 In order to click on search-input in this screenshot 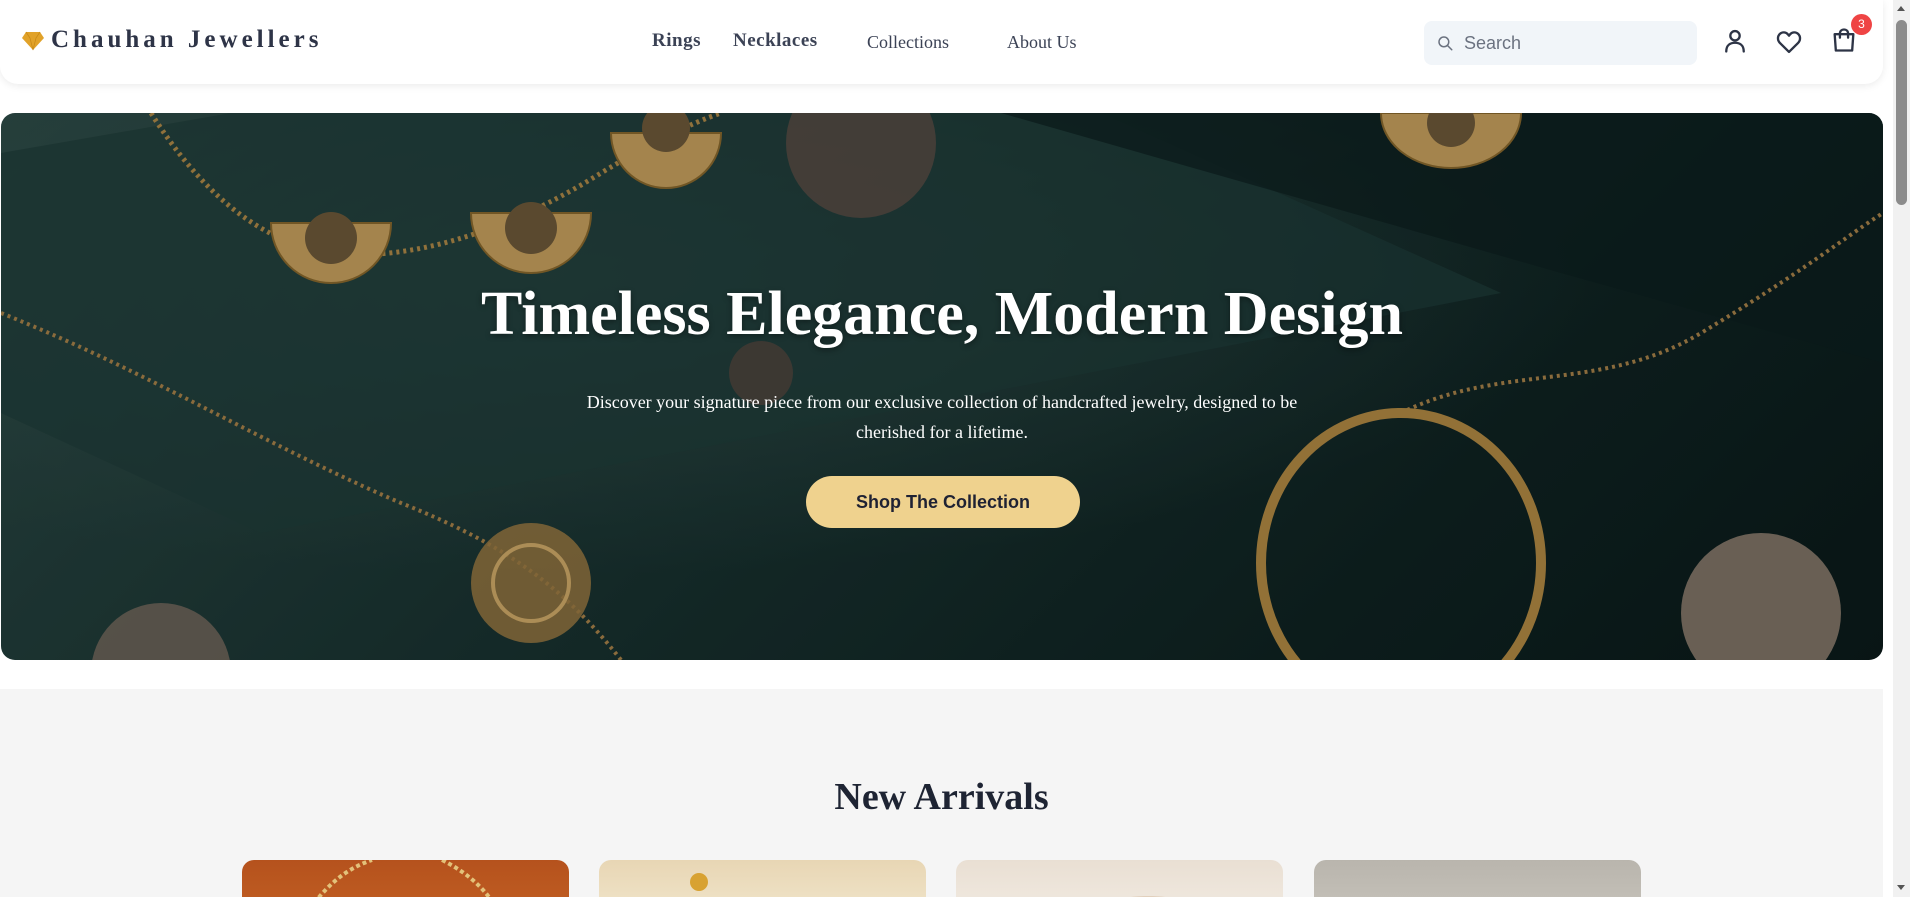, I will do `click(1574, 43)`.